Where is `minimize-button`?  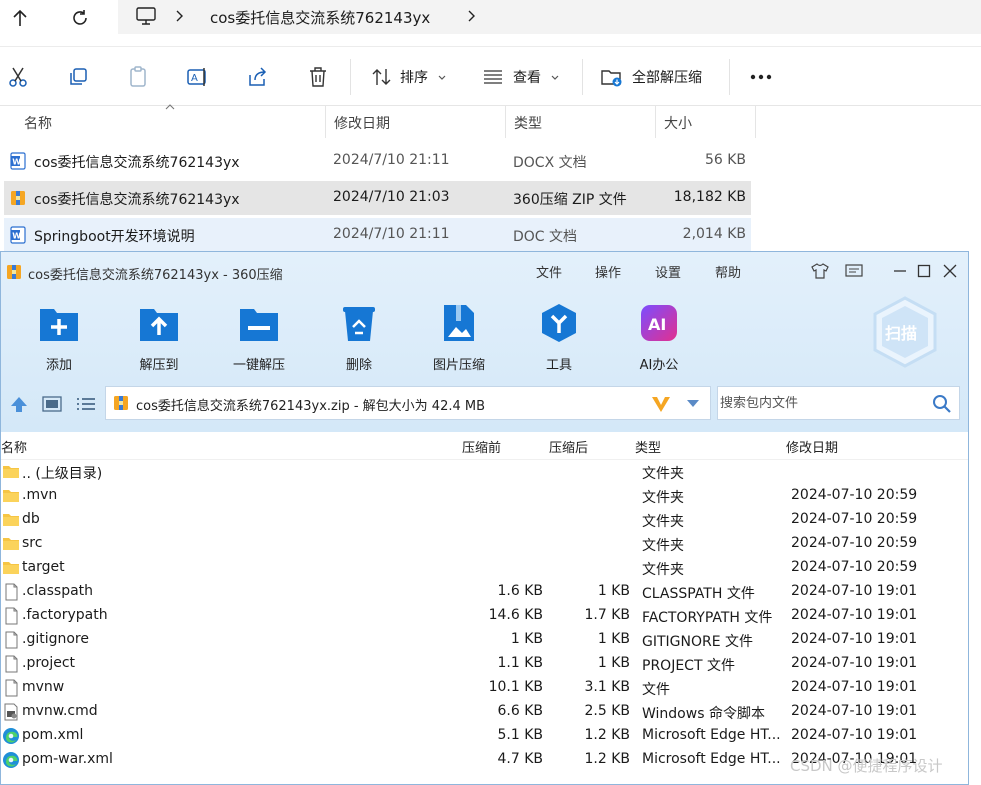 minimize-button is located at coordinates (900, 271).